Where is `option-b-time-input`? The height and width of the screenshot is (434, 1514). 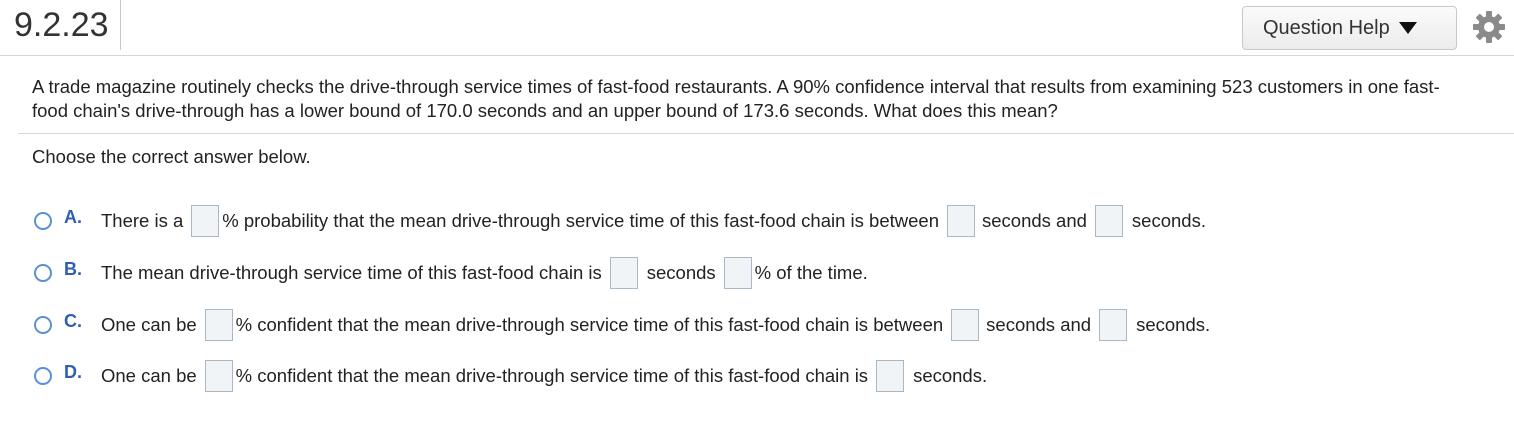
option-b-time-input is located at coordinates (623, 273).